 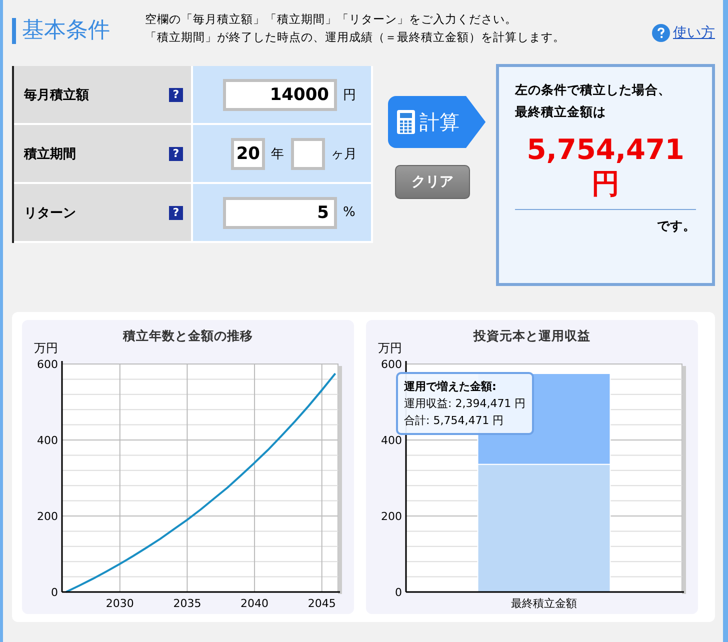 I want to click on axis-tick-label: 2035, so click(x=187, y=603).